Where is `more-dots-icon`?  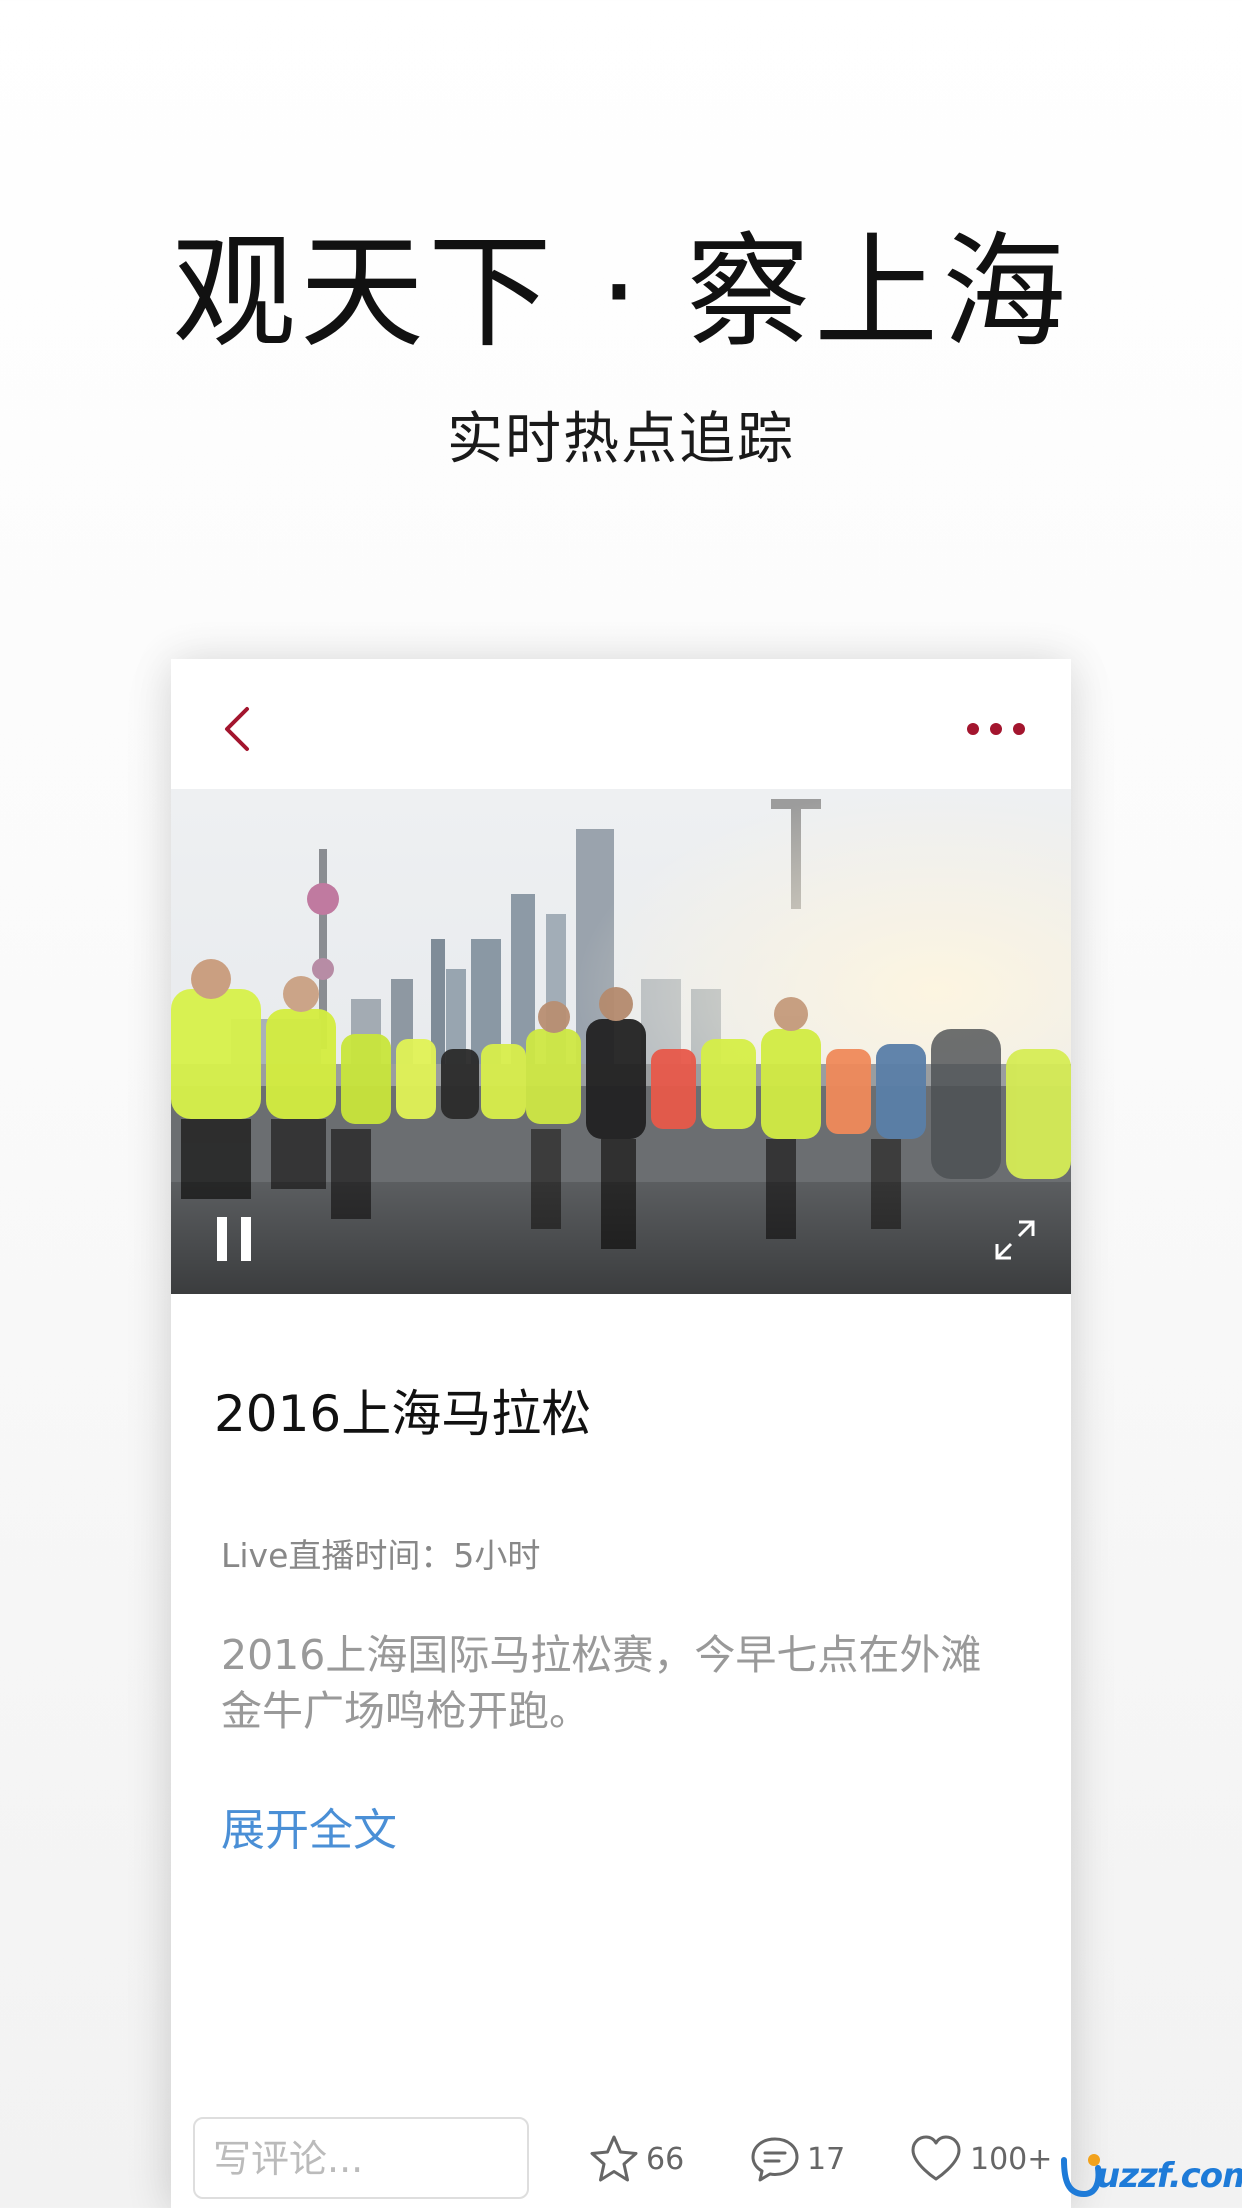 more-dots-icon is located at coordinates (996, 729).